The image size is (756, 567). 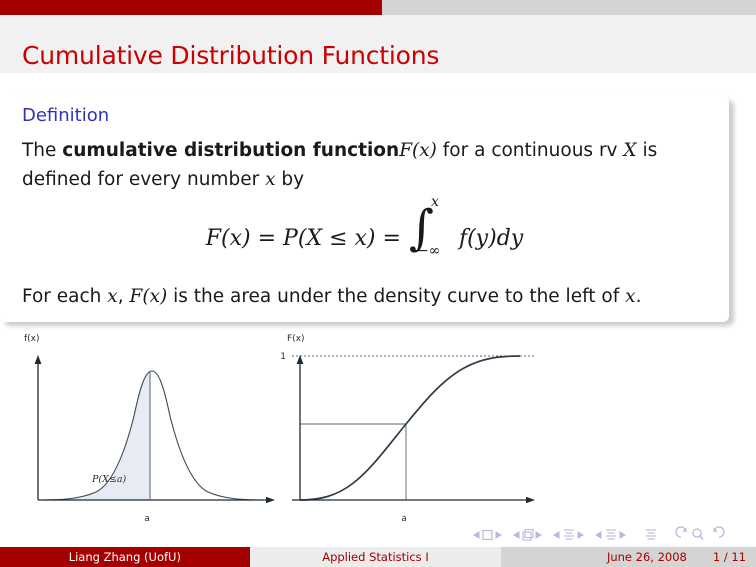 What do you see at coordinates (231, 55) in the screenshot?
I see `page-title: Cumulative Distribution Functions` at bounding box center [231, 55].